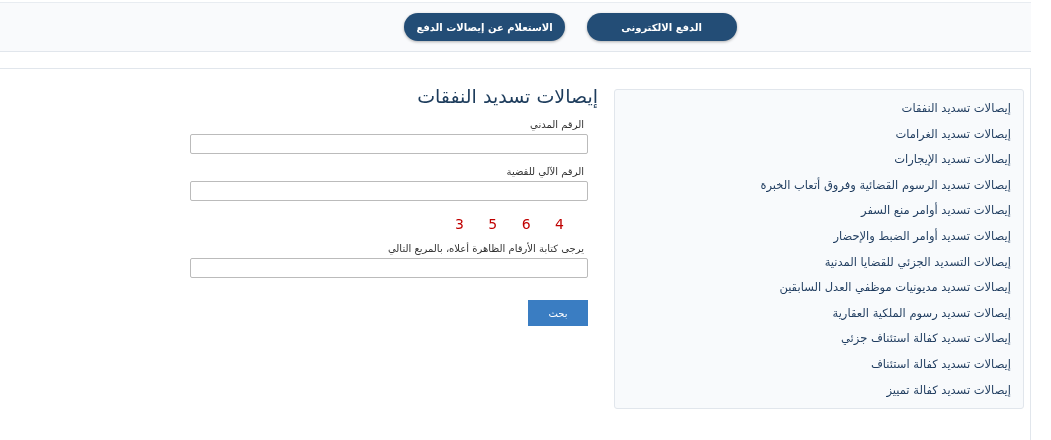 This screenshot has width=1051, height=440. Describe the element at coordinates (953, 134) in the screenshot. I see `sidebar-link: إيصالات تسديد الغرامات` at that location.